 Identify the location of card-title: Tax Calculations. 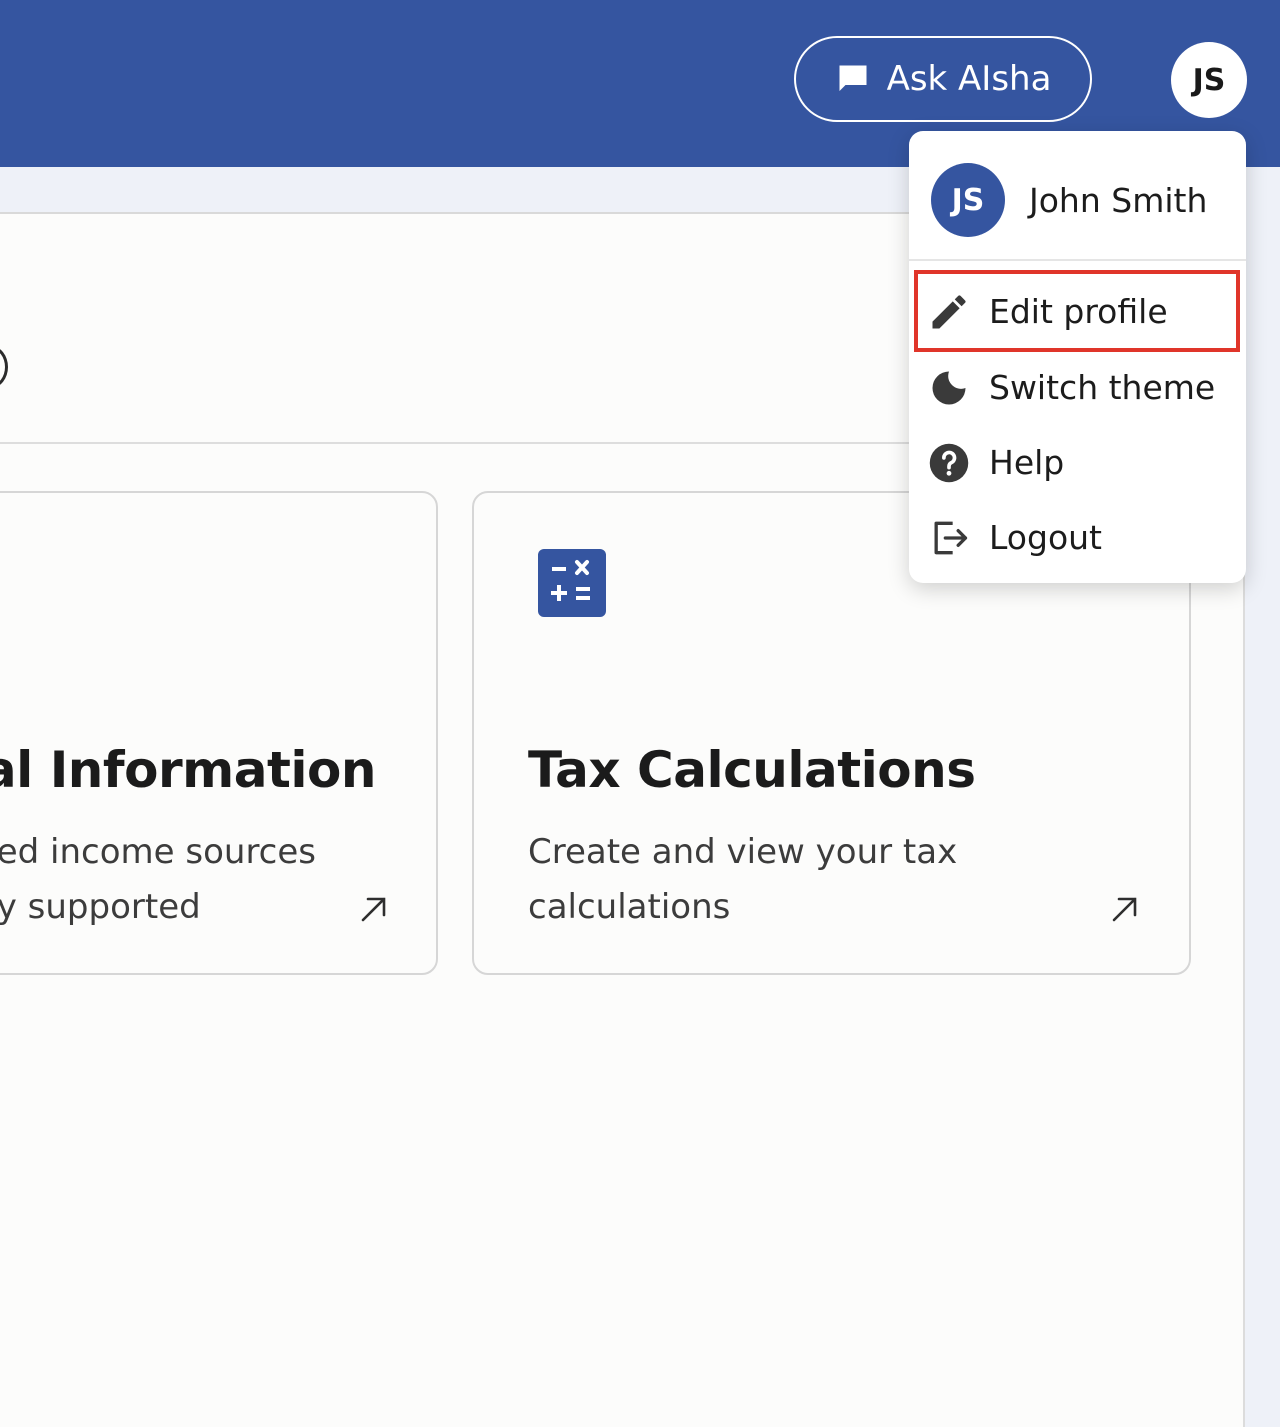
(752, 770).